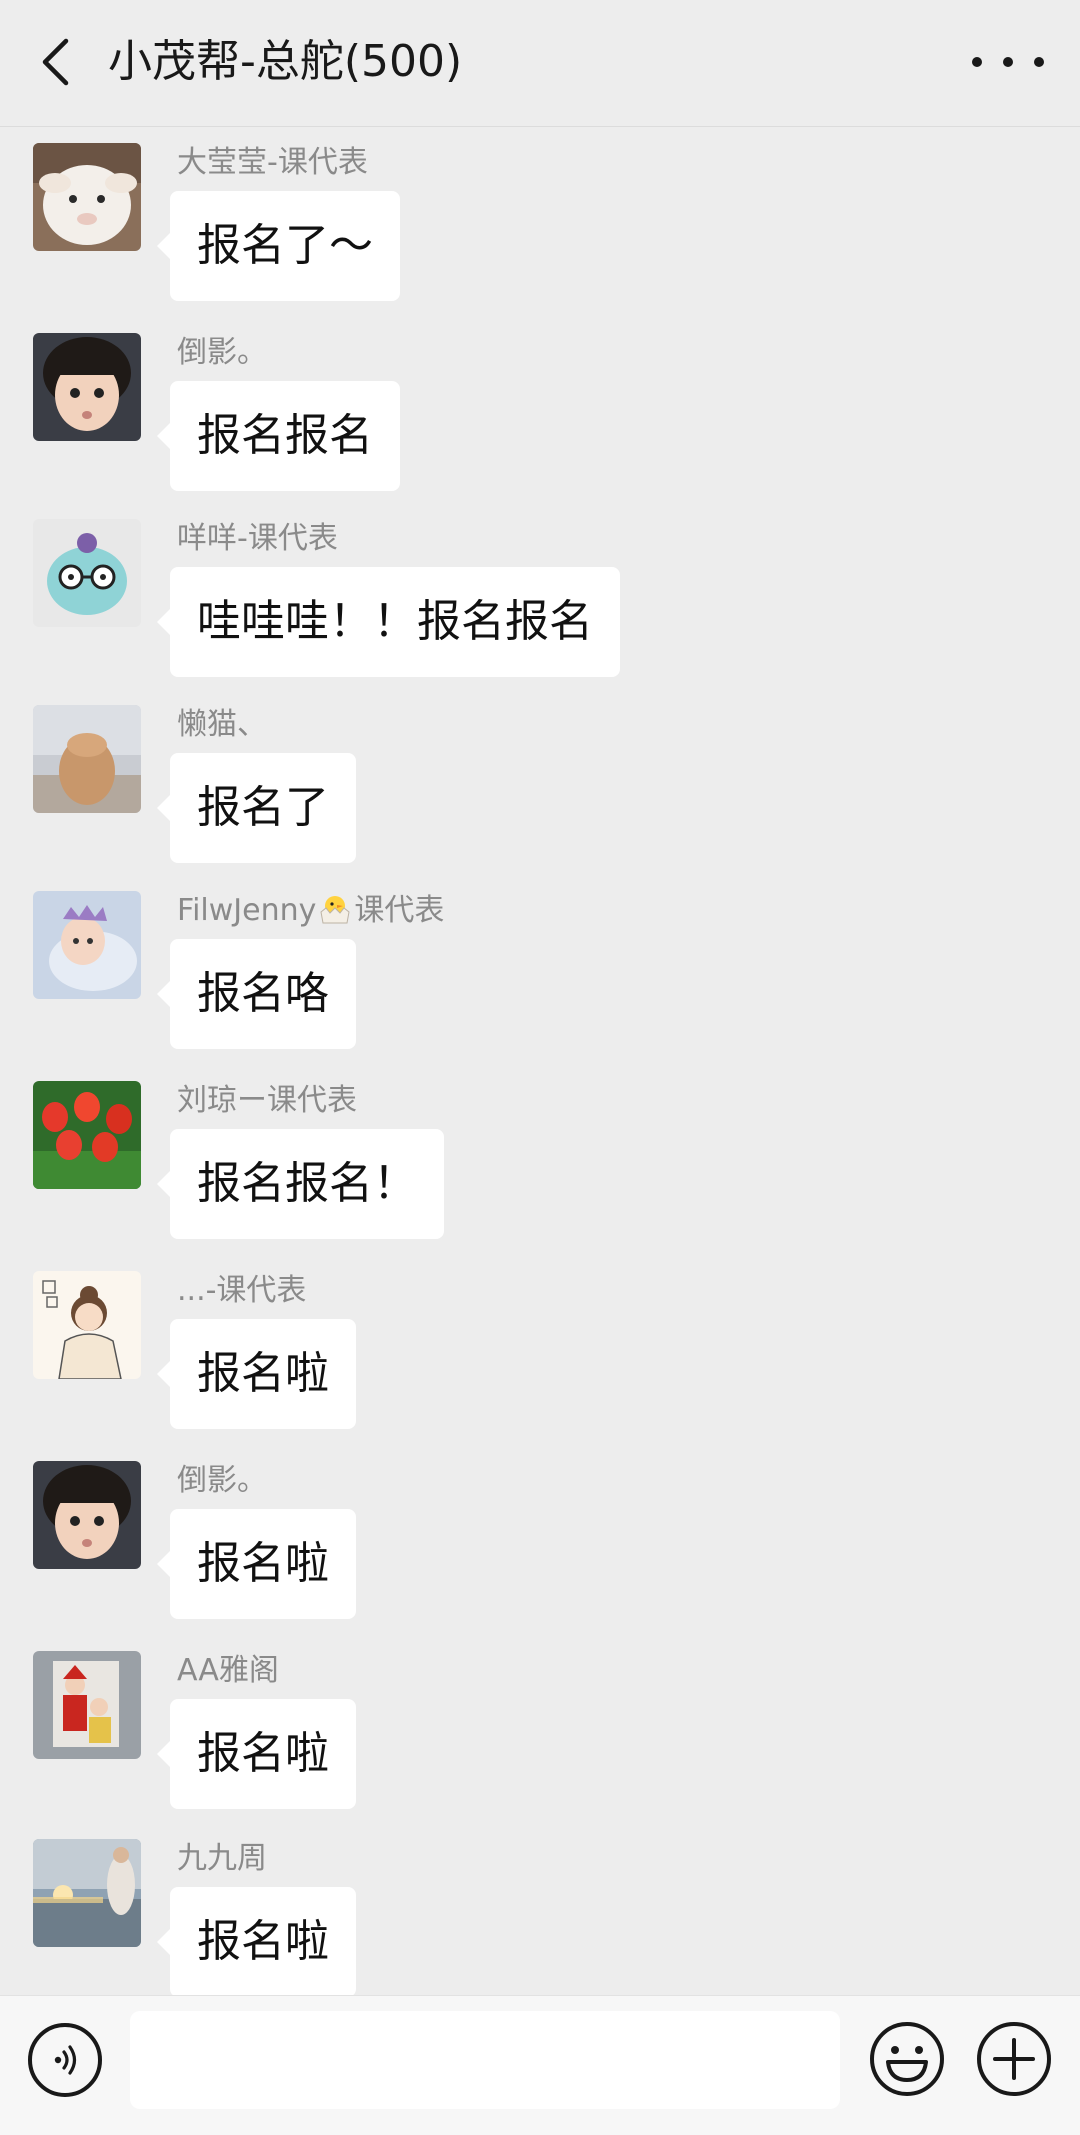 The width and height of the screenshot is (1080, 2135). Describe the element at coordinates (87, 1705) in the screenshot. I see `santa-photo-avatar` at that location.